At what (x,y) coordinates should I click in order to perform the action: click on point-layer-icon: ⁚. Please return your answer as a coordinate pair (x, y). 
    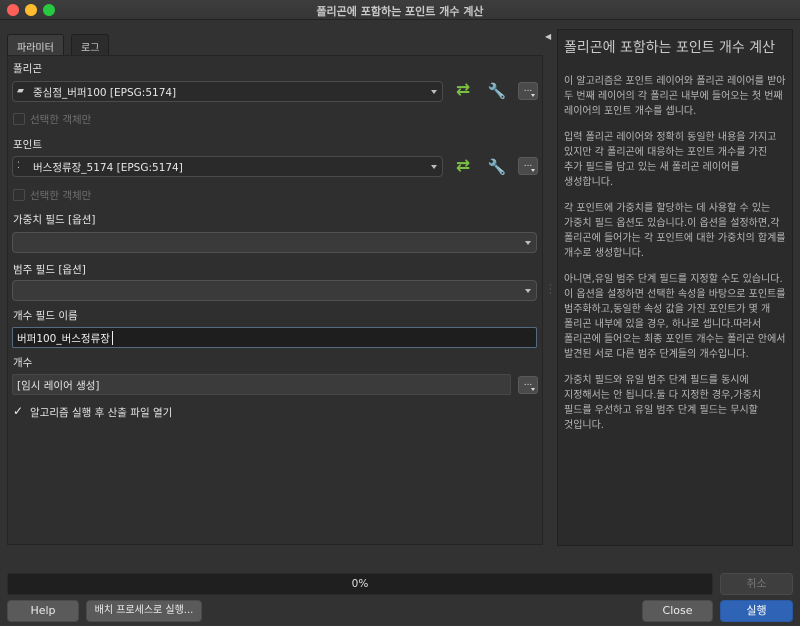
    Looking at the image, I should click on (18, 166).